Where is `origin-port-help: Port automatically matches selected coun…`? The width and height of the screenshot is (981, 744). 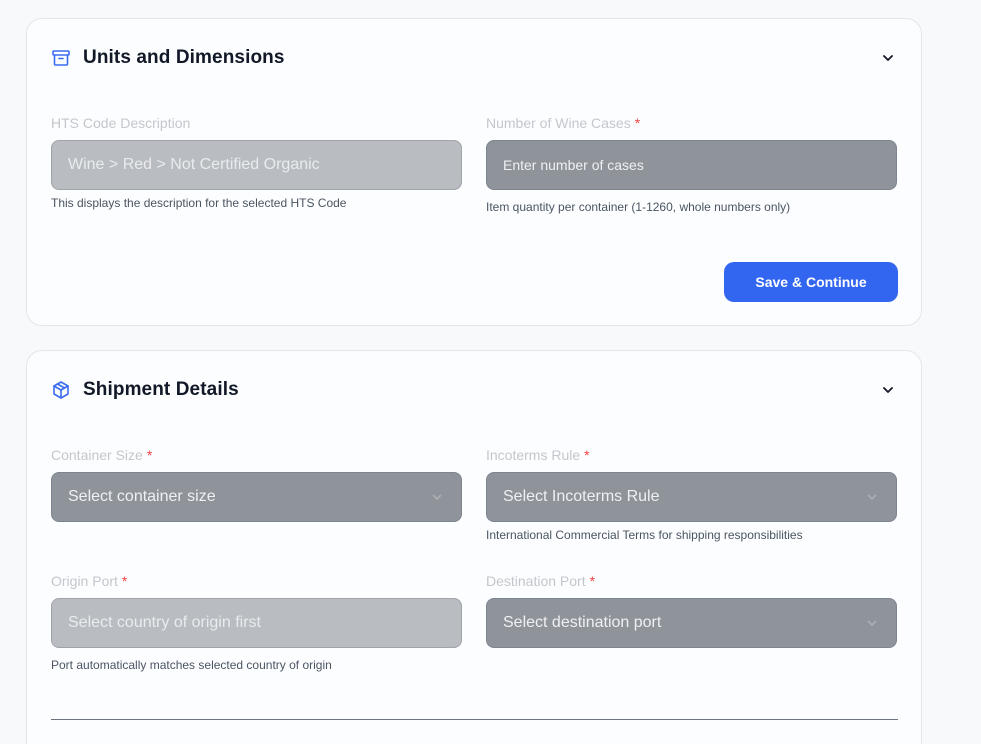
origin-port-help: Port automatically matches selected coun… is located at coordinates (191, 665).